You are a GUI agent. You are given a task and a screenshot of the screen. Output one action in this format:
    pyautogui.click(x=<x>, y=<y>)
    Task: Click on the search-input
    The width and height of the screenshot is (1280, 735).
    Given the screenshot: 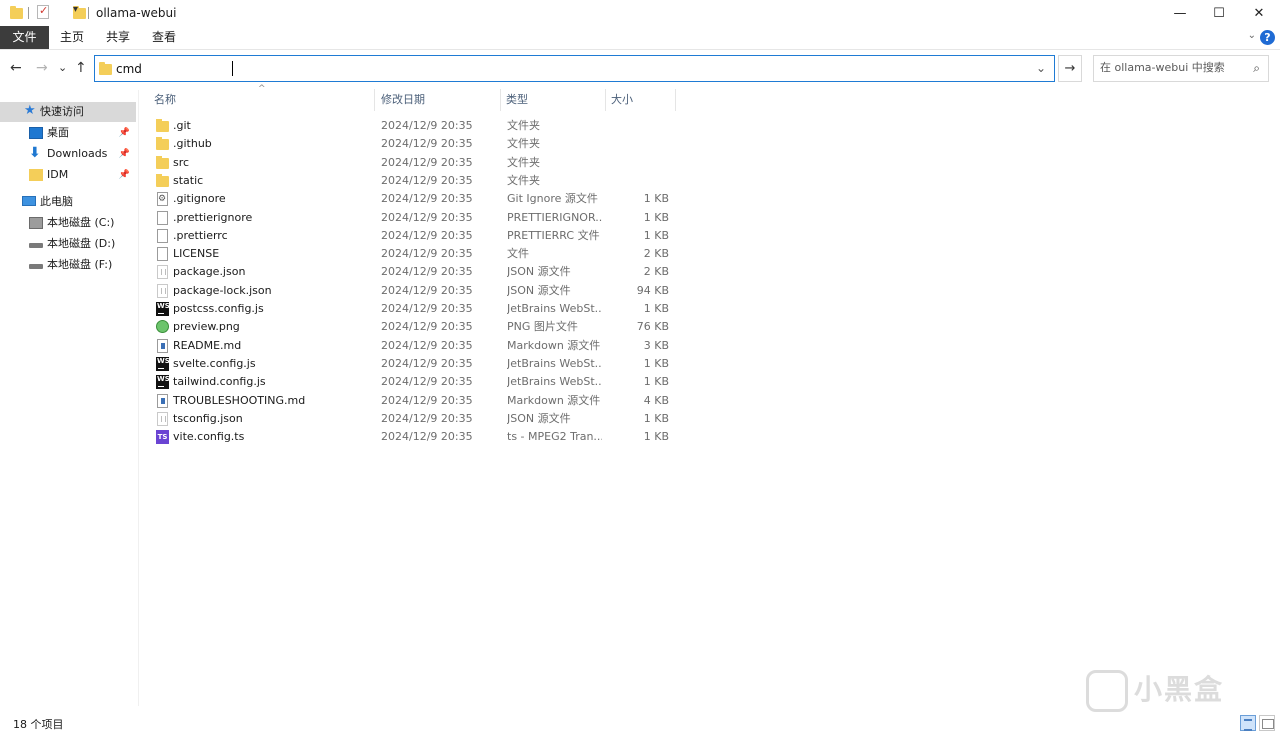 What is the action you would take?
    pyautogui.click(x=1170, y=67)
    